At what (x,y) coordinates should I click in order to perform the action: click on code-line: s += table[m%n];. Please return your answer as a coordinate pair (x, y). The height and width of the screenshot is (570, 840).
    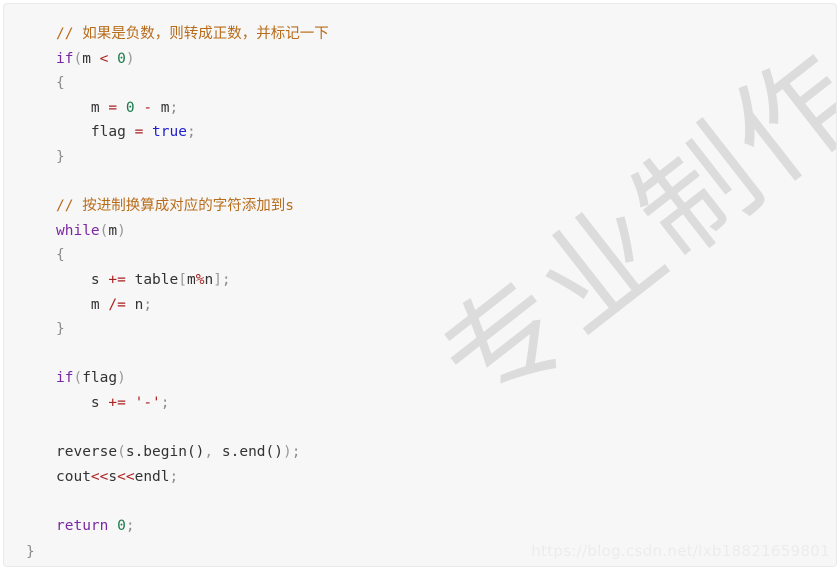
    Looking at the image, I should click on (192, 280).